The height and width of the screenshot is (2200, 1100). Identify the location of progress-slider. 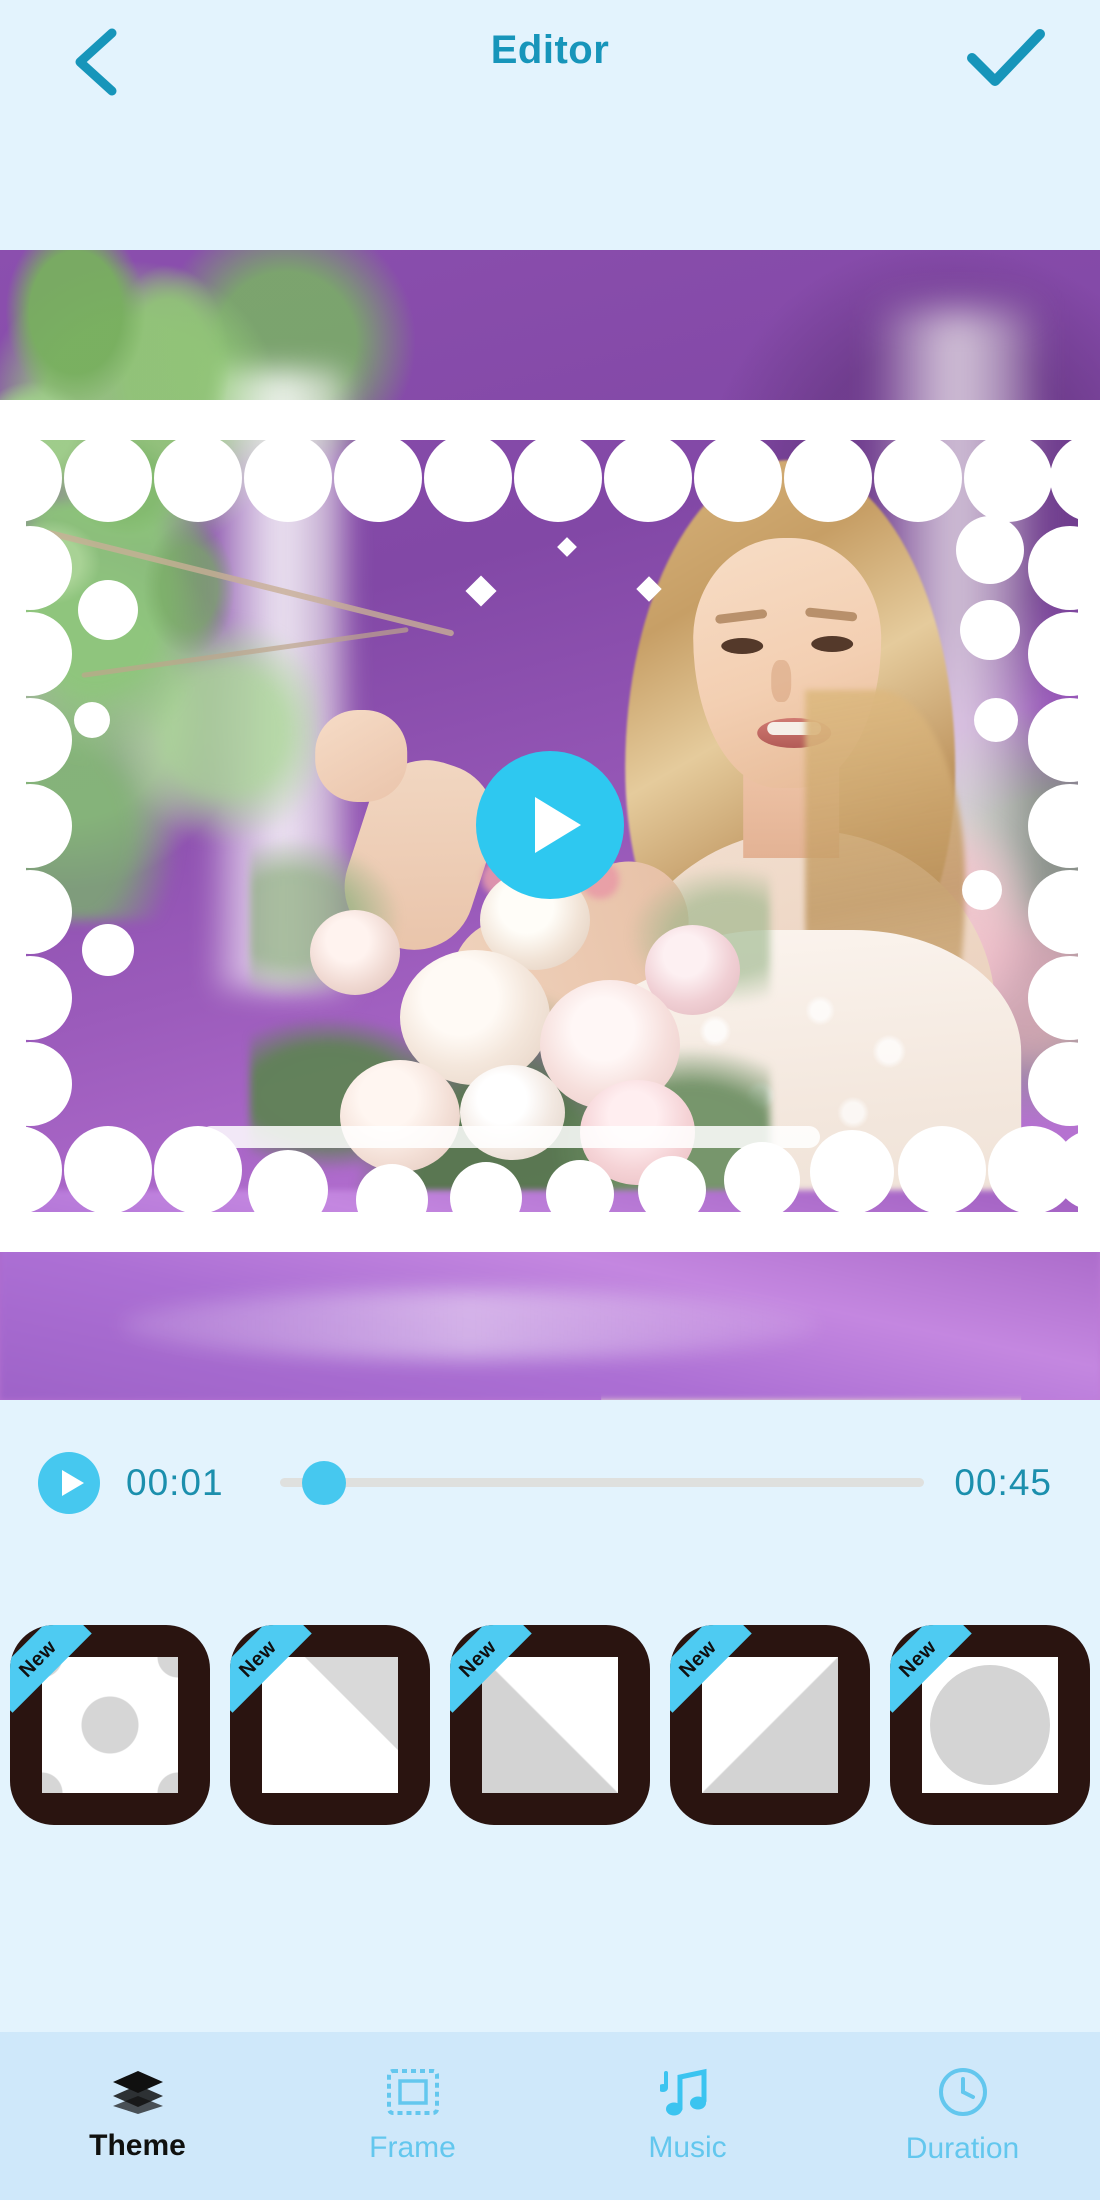
(602, 1483).